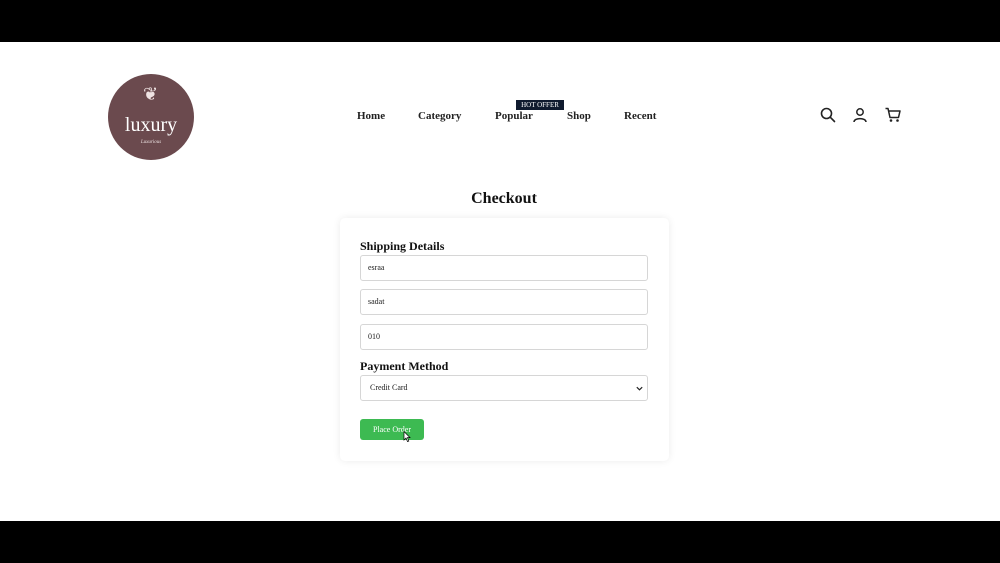 This screenshot has height=563, width=1000. What do you see at coordinates (402, 246) in the screenshot?
I see `shipping-heading: Shipping Details` at bounding box center [402, 246].